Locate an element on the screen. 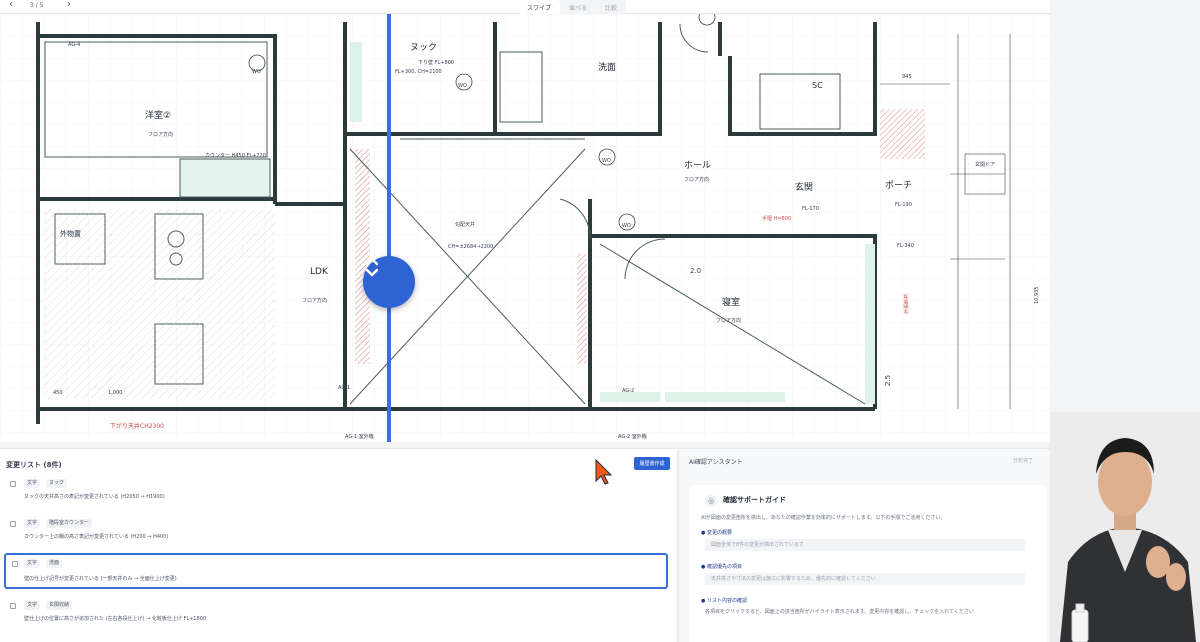 The image size is (1200, 642). room-hall: ホール is located at coordinates (697, 165).